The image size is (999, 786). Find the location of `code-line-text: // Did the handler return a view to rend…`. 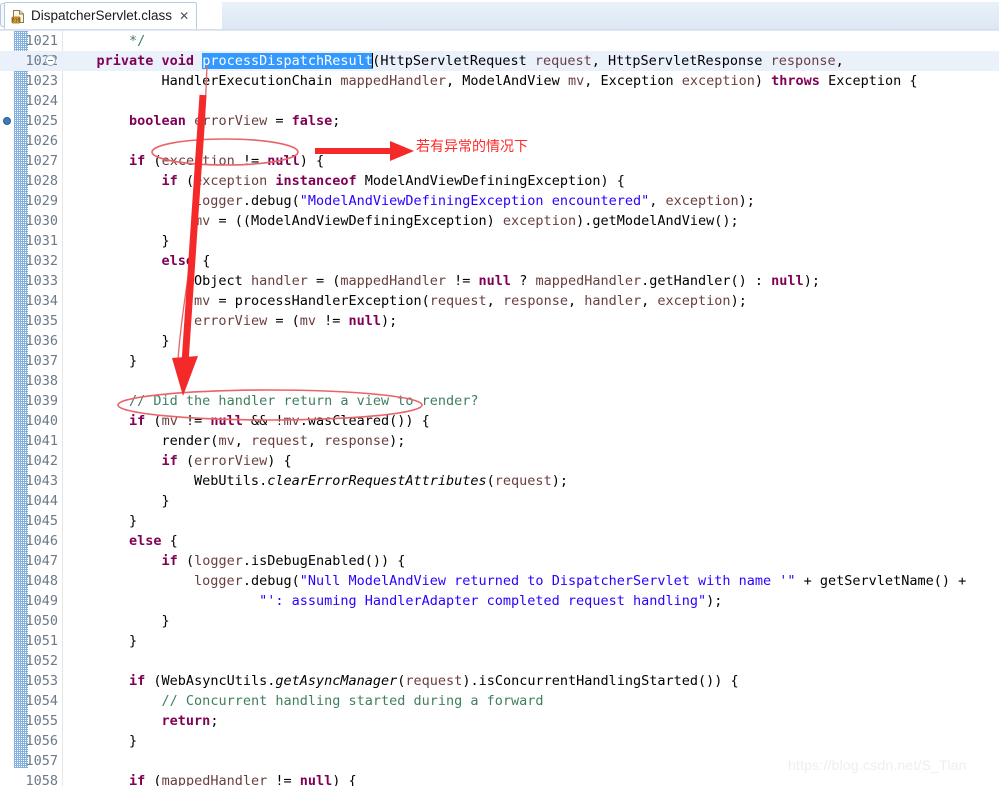

code-line-text: // Did the handler return a view to rend… is located at coordinates (271, 401).